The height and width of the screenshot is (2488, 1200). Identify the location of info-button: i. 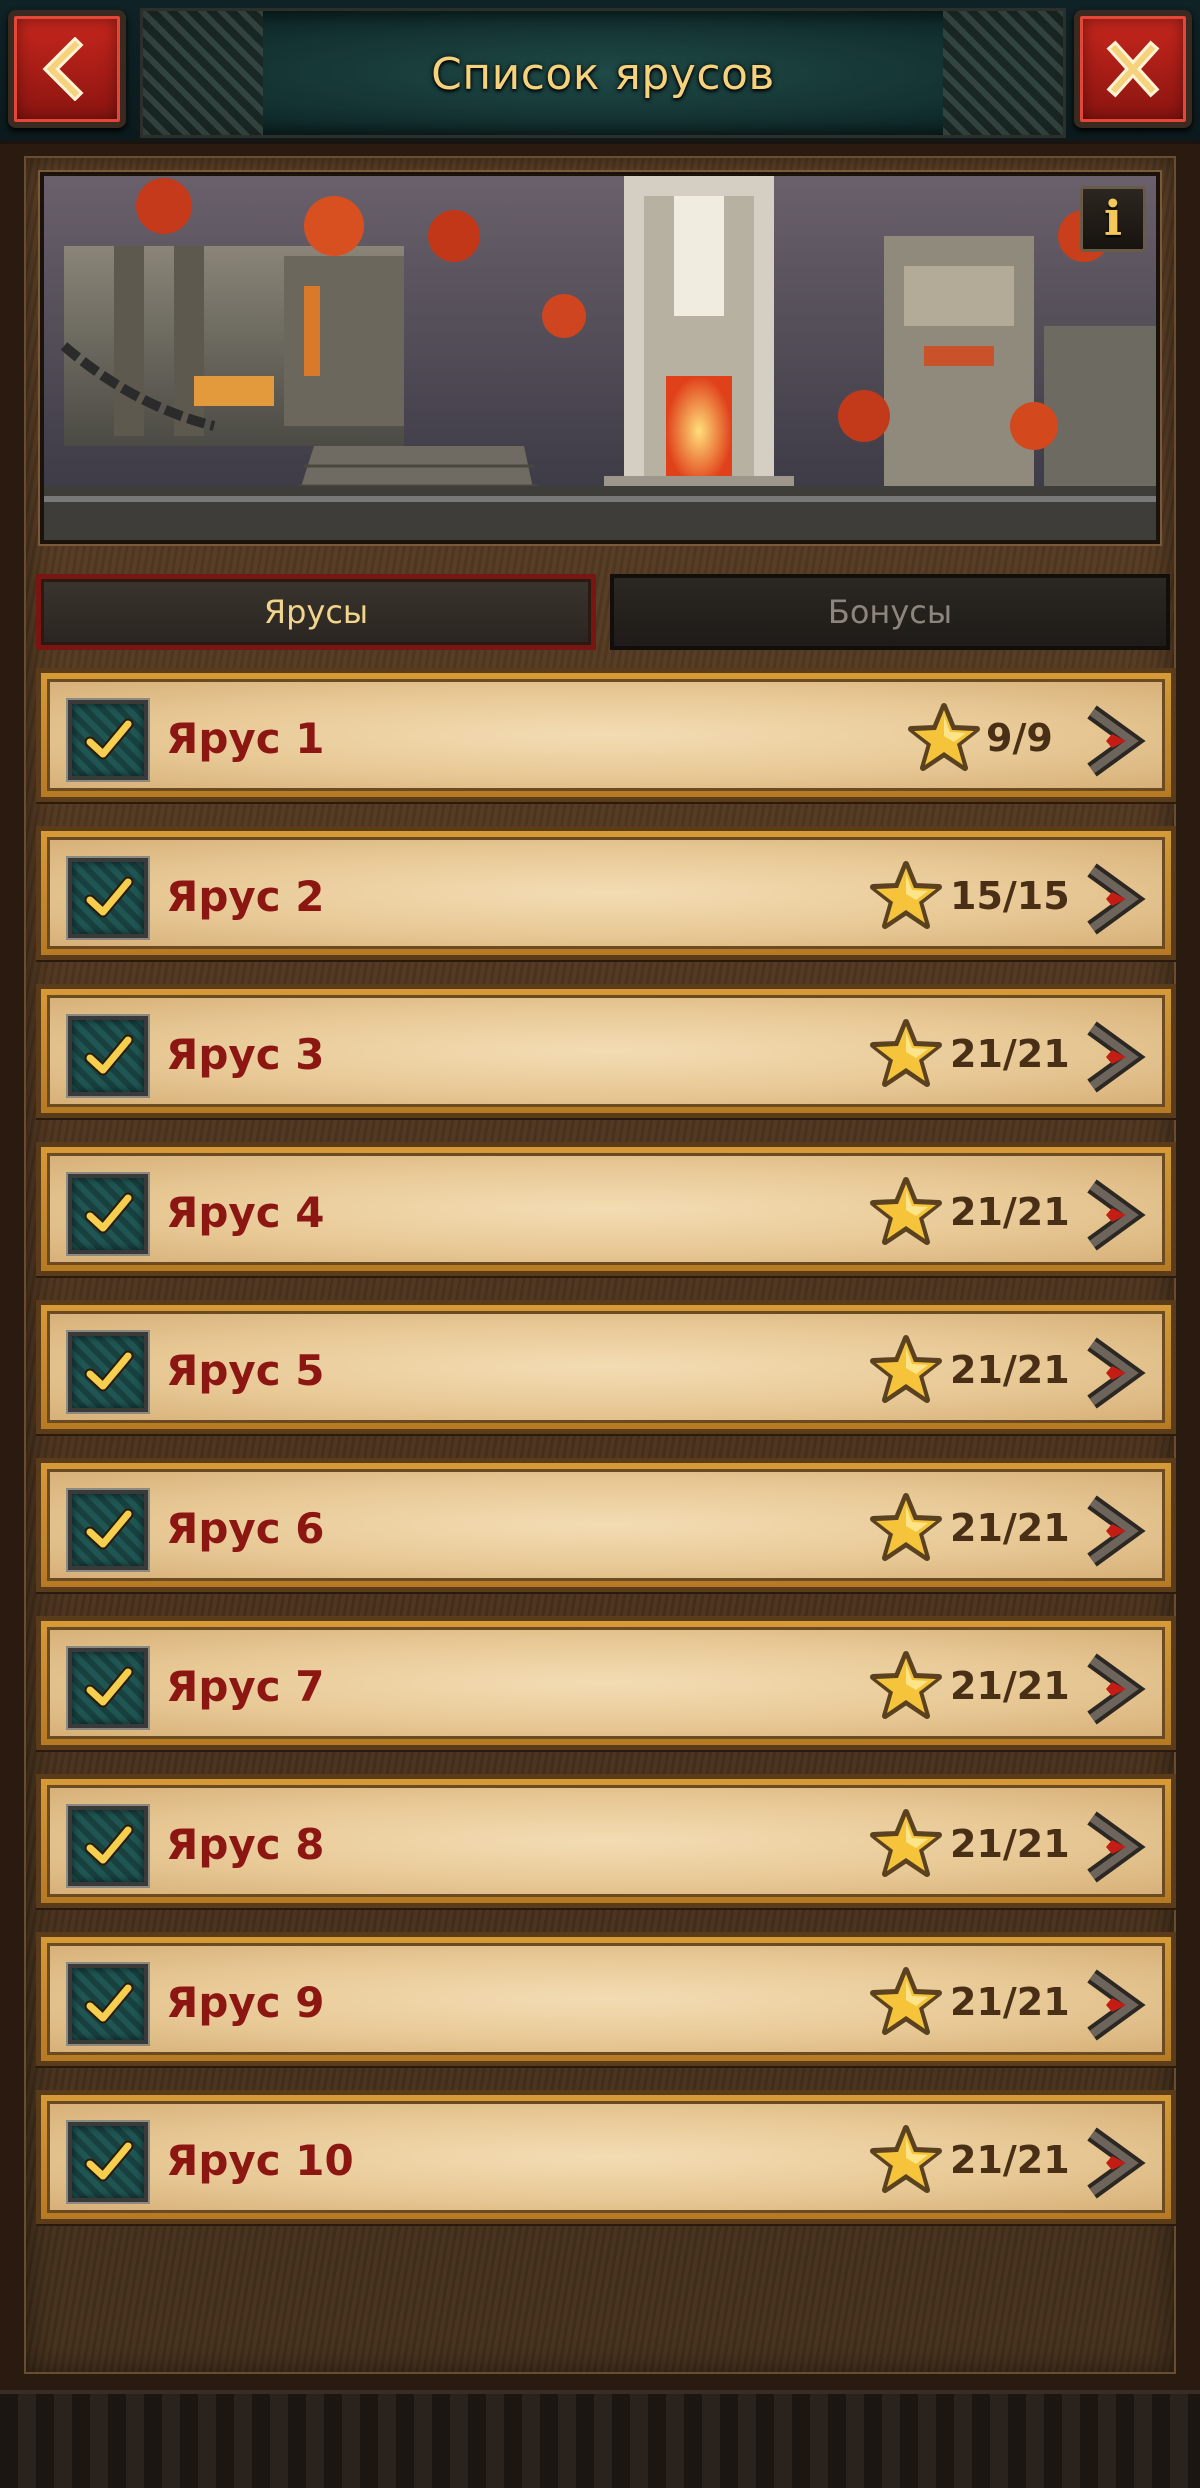
(1113, 219).